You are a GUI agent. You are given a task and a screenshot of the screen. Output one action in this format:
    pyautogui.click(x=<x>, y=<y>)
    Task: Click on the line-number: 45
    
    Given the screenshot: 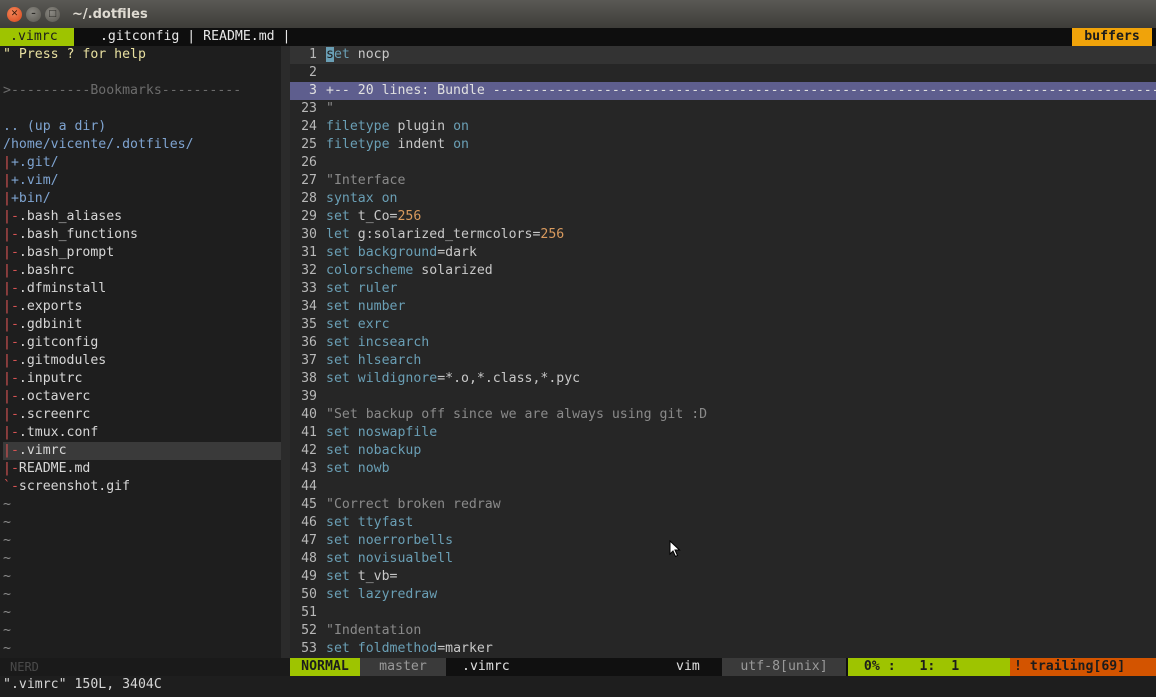 What is the action you would take?
    pyautogui.click(x=309, y=504)
    